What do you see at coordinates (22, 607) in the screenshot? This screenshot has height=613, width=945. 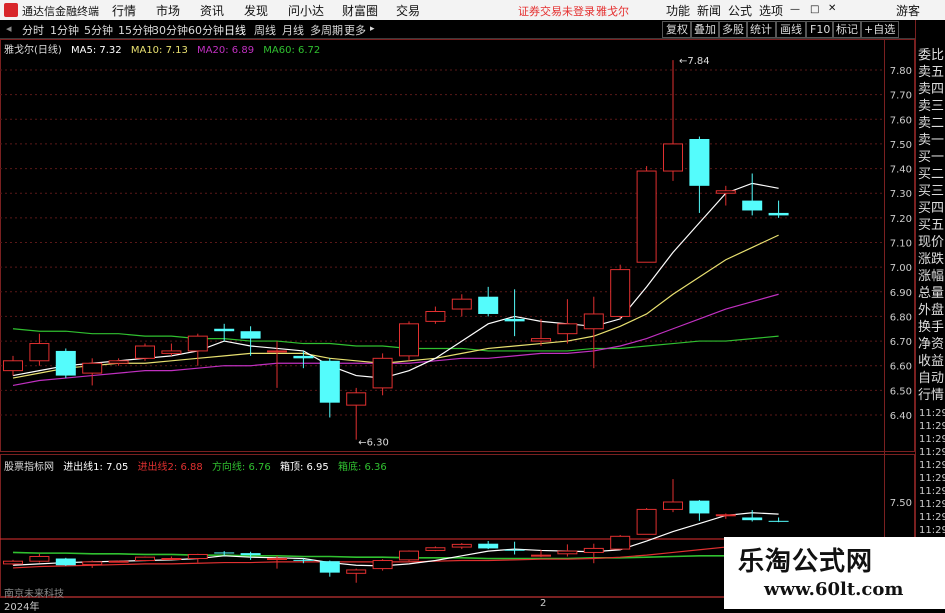 I see `year-label: 2024年` at bounding box center [22, 607].